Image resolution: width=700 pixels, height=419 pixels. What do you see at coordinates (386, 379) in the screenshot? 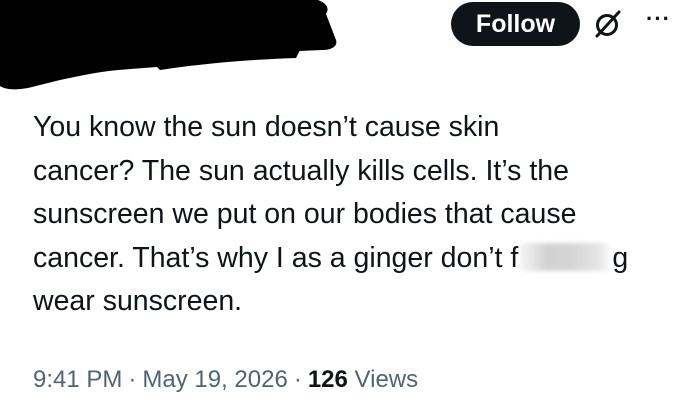
I see `views-label: Views` at bounding box center [386, 379].